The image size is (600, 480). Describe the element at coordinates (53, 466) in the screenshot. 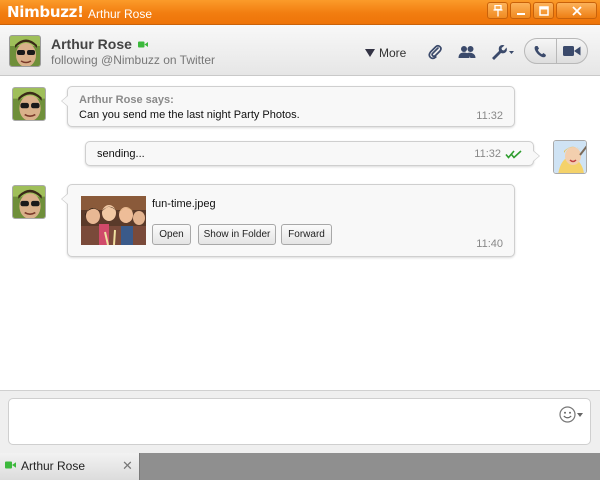

I see `tab-label: Arthur Rose` at that location.